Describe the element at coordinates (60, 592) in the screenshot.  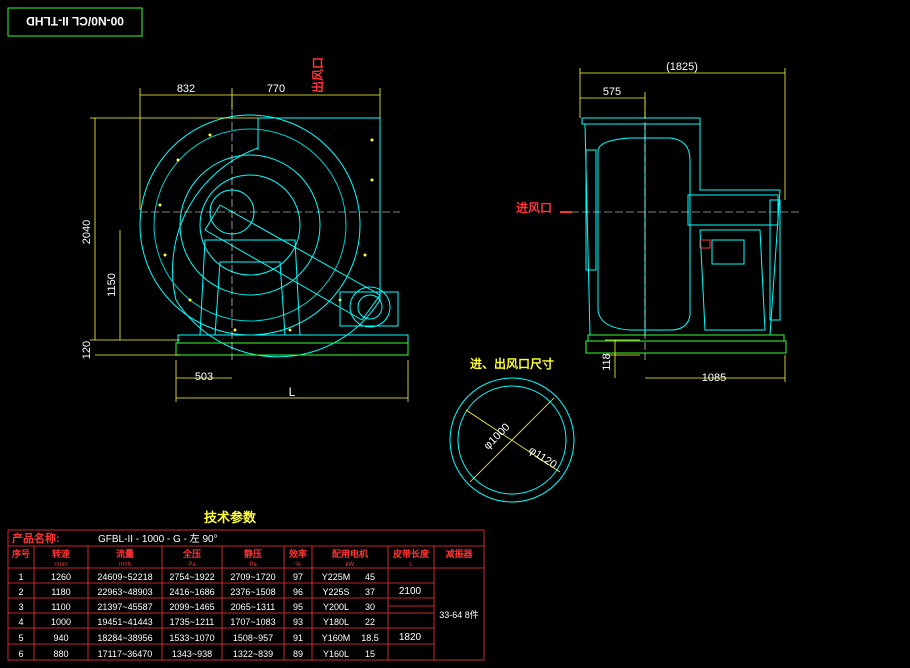
I see `table-cell: 1180` at that location.